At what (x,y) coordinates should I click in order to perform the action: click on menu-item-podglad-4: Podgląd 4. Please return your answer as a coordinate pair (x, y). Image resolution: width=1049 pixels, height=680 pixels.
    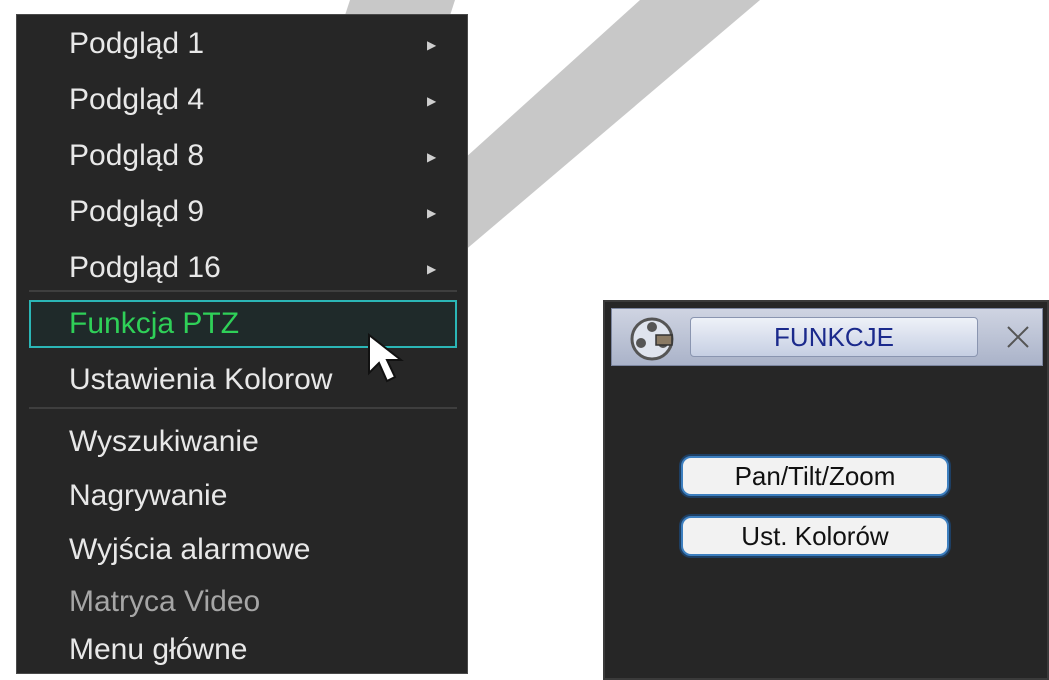
    Looking at the image, I should click on (136, 100).